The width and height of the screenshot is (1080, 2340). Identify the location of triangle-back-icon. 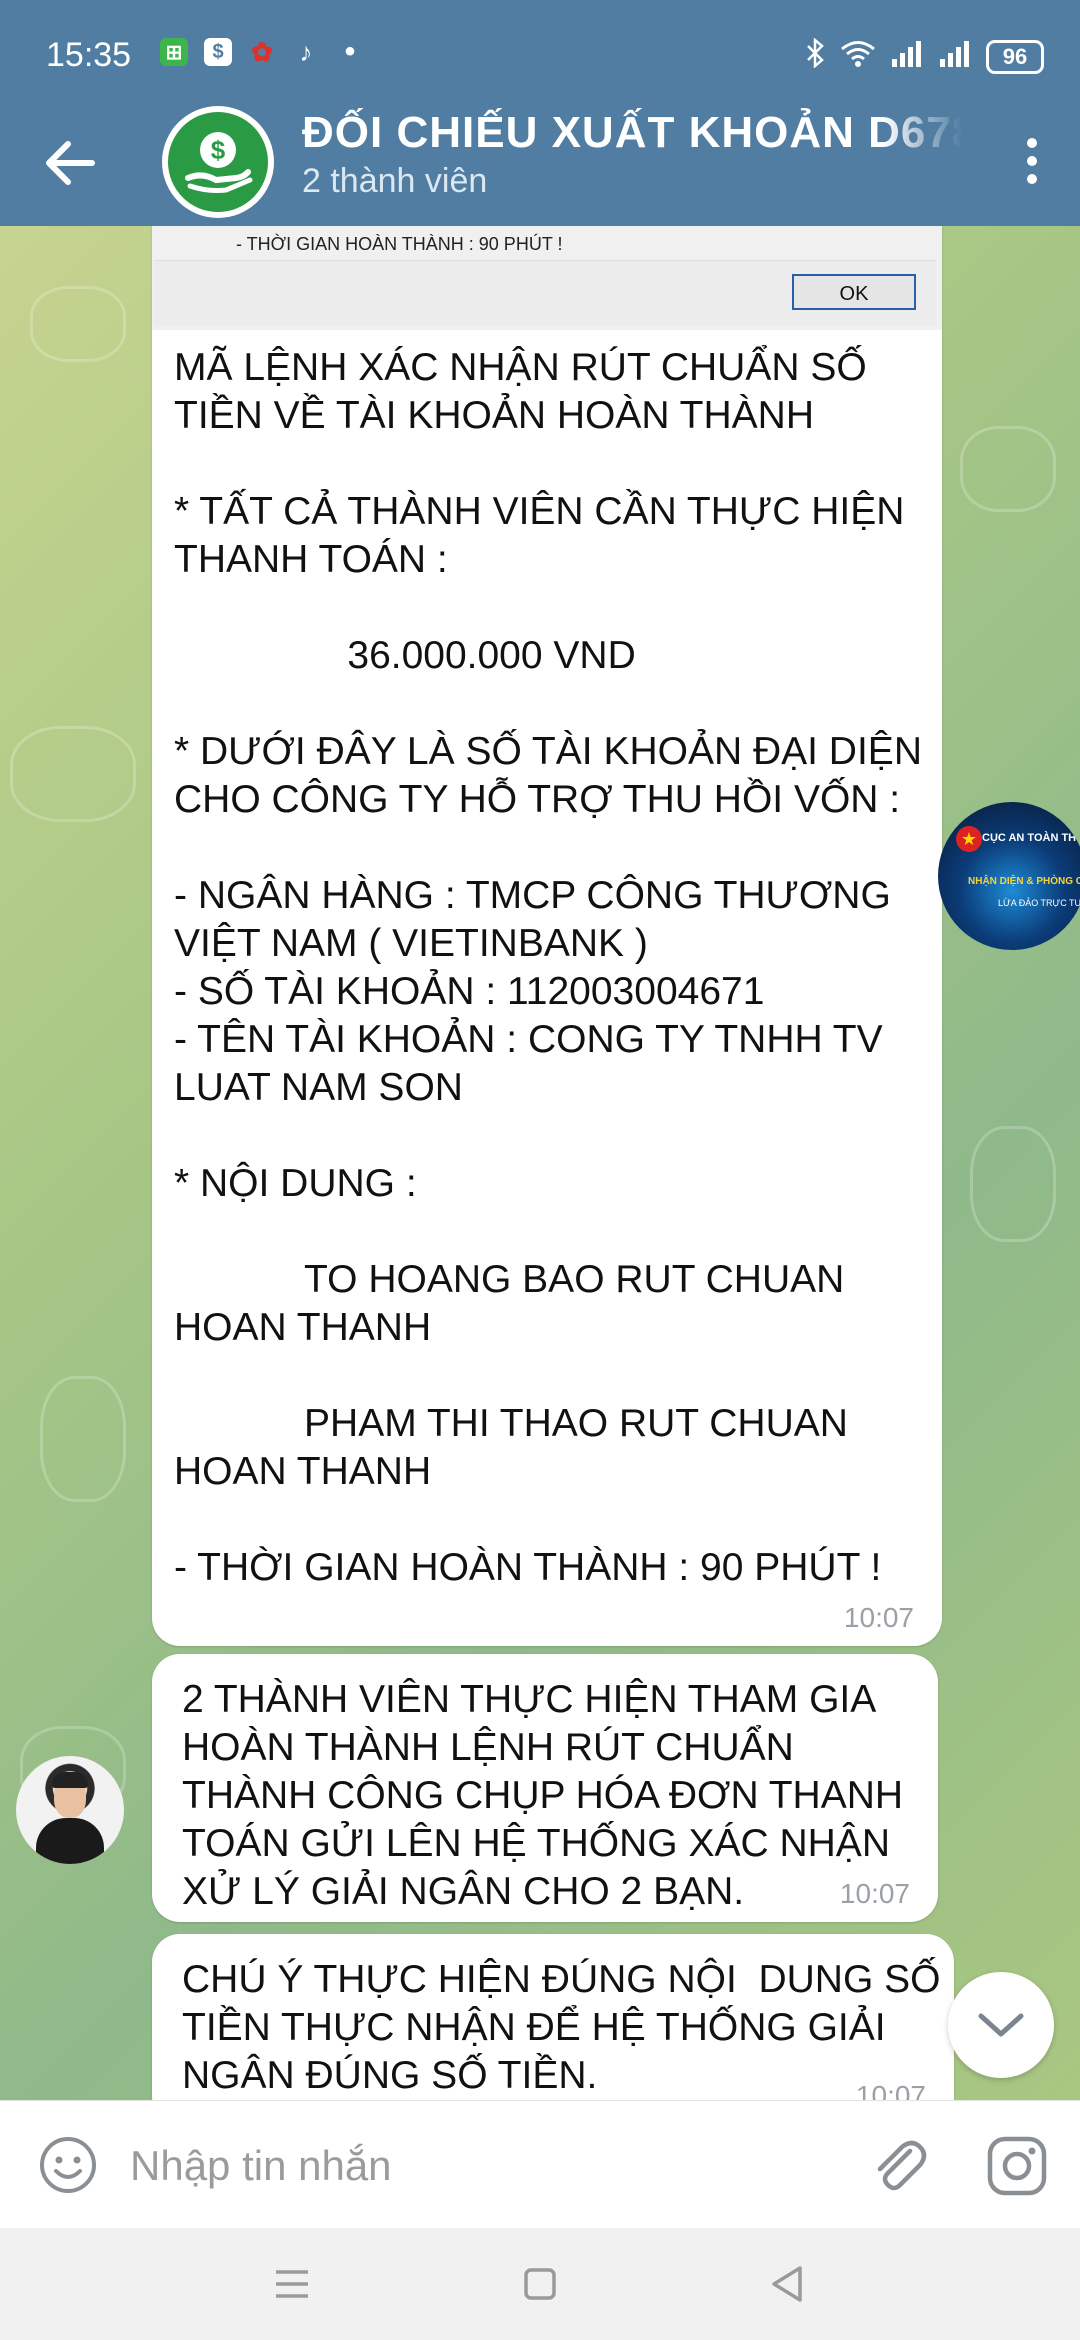
(787, 2284).